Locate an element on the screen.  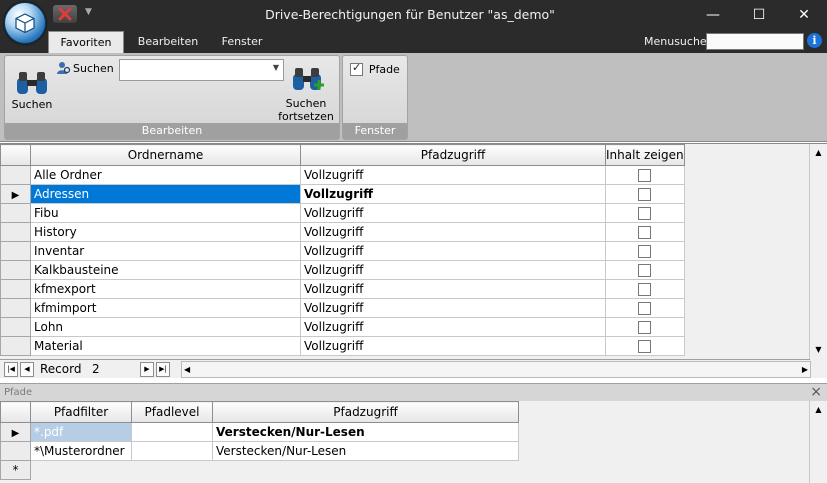
suchen-combo: ▼ is located at coordinates (201, 70).